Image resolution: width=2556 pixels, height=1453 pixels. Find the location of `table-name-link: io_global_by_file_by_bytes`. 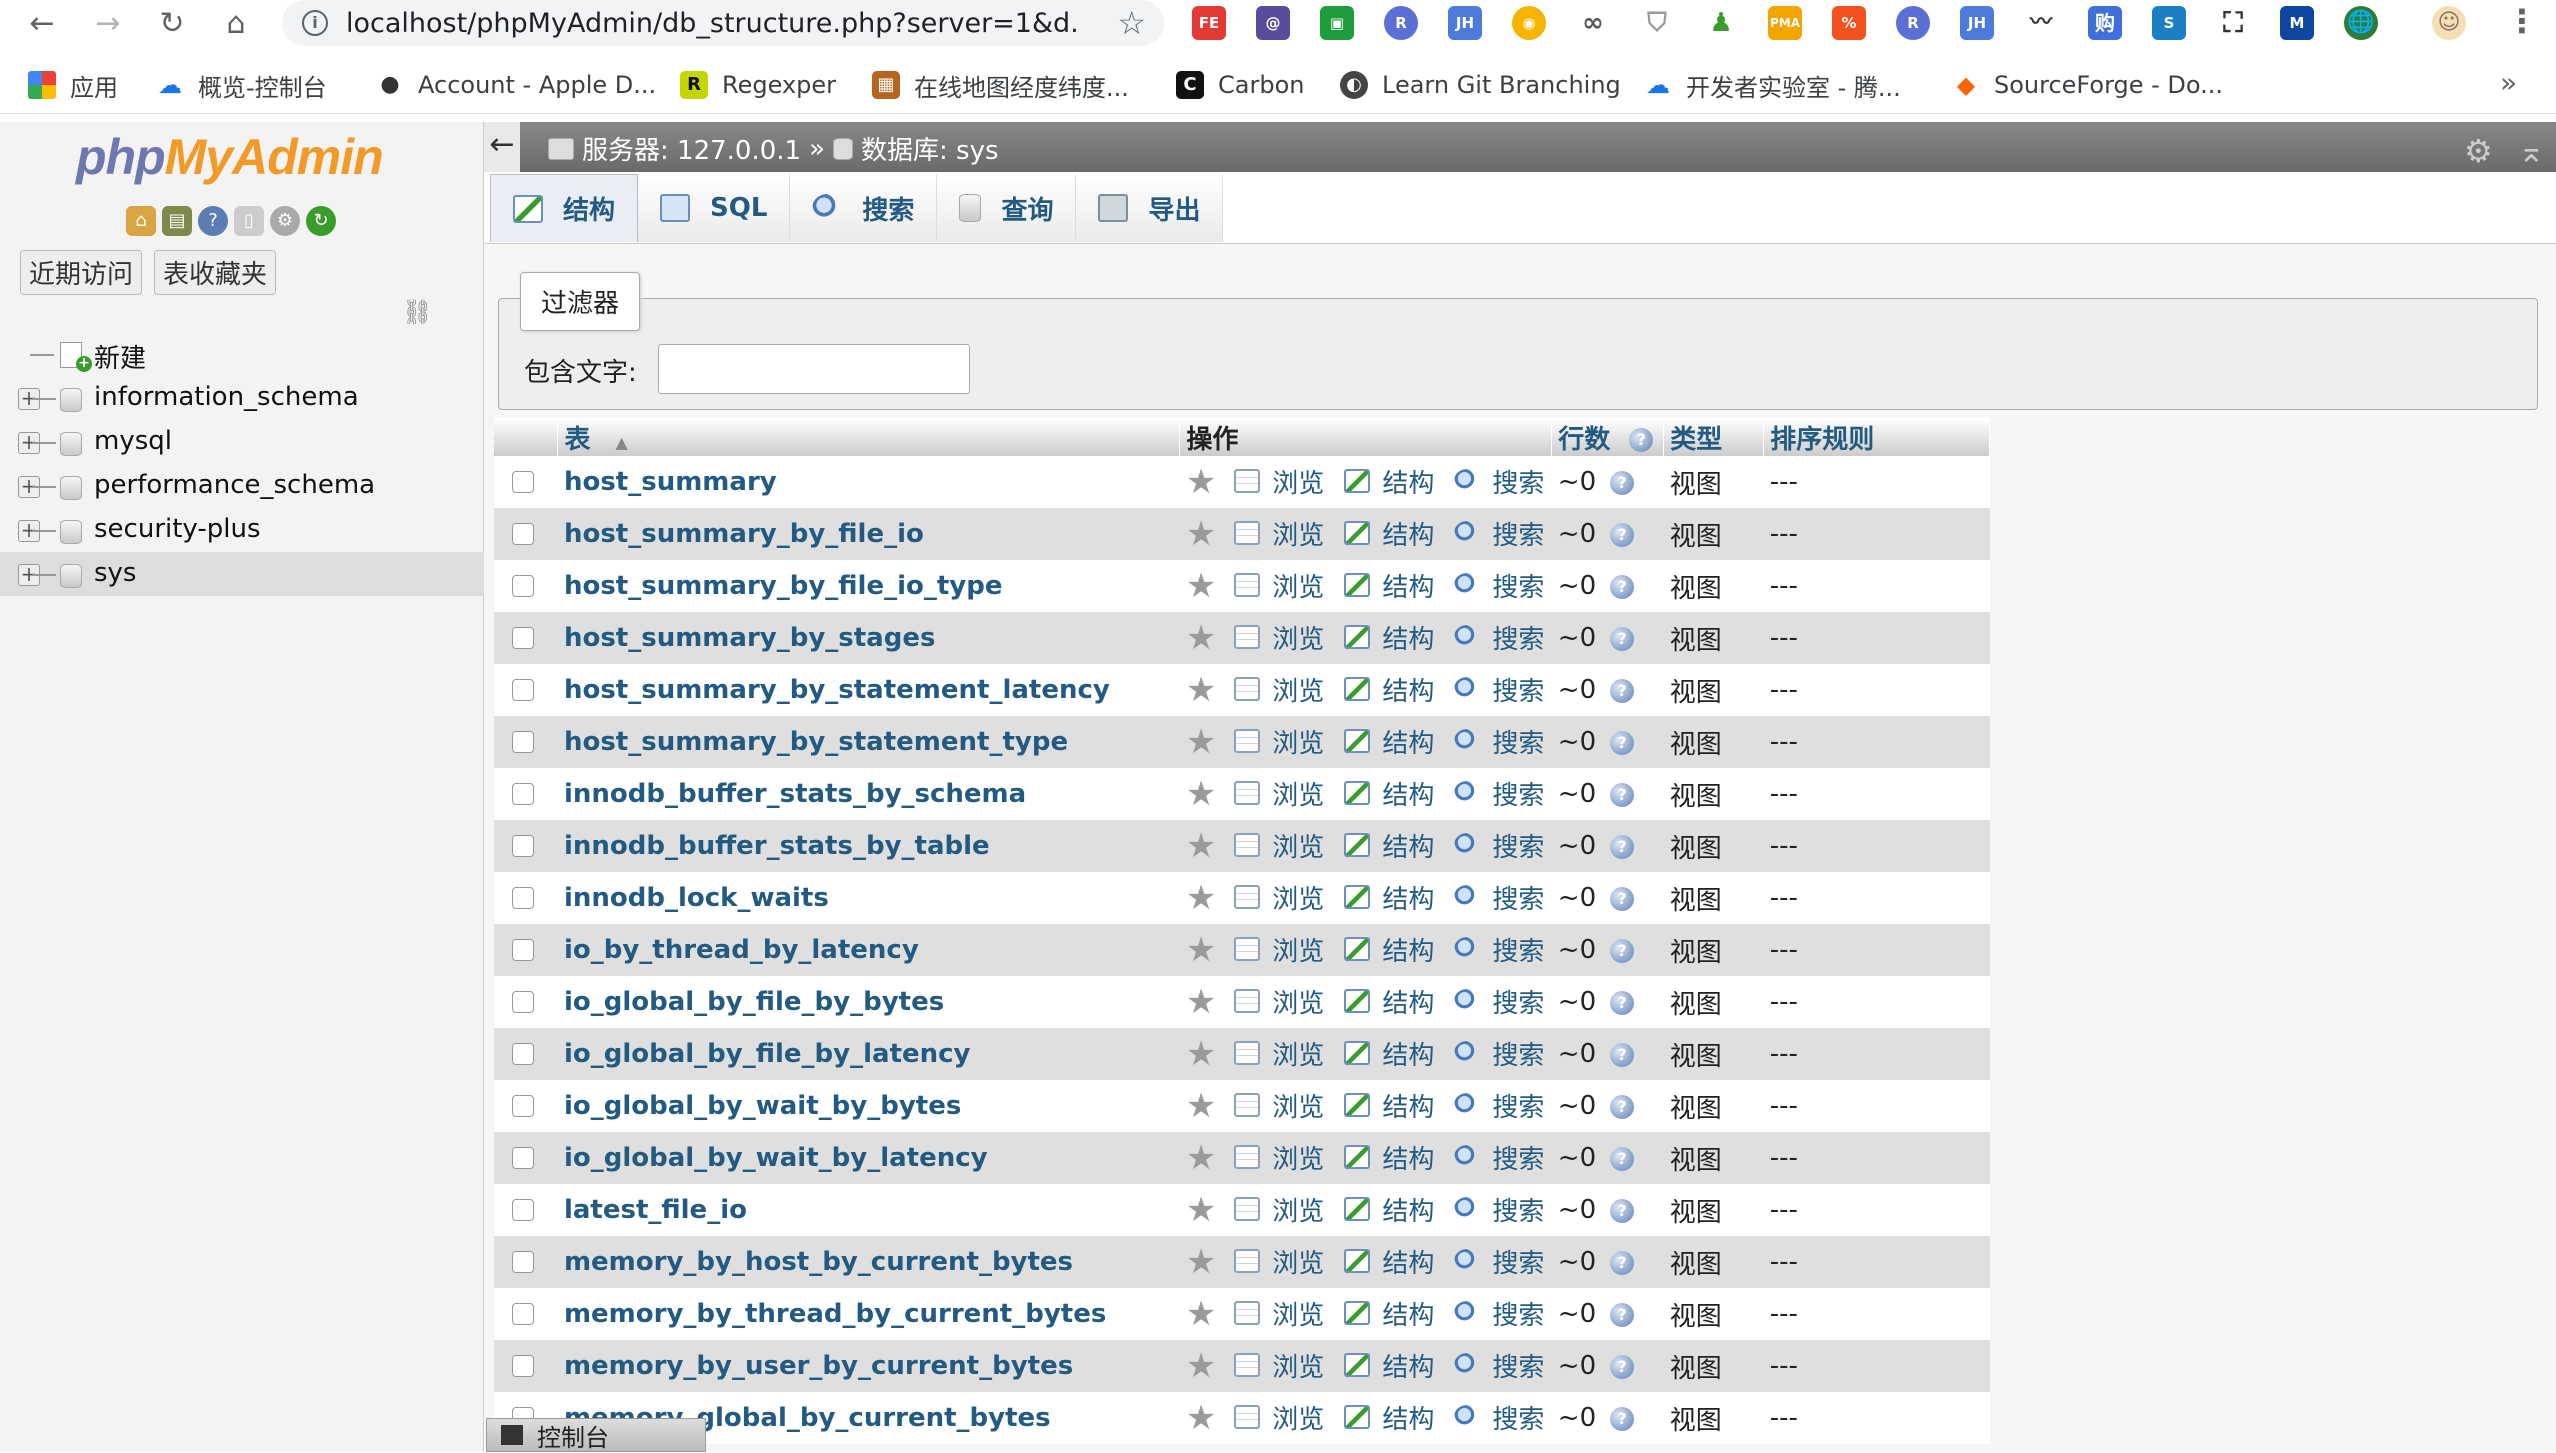

table-name-link: io_global_by_file_by_bytes is located at coordinates (754, 1002).